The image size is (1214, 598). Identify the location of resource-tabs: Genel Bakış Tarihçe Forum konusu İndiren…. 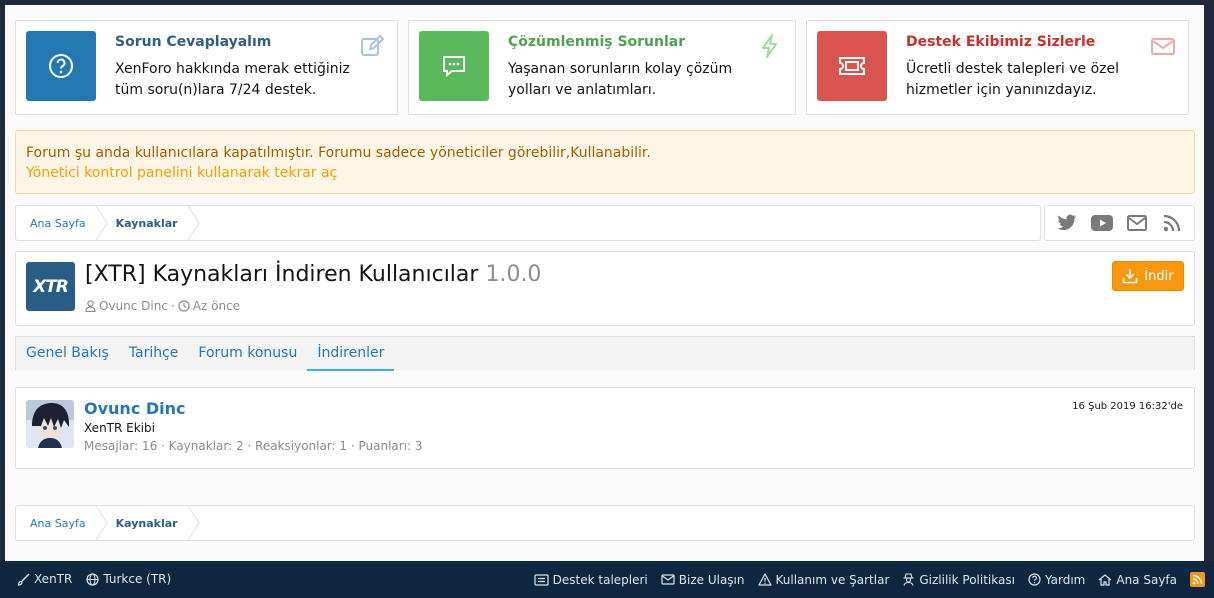
(605, 353).